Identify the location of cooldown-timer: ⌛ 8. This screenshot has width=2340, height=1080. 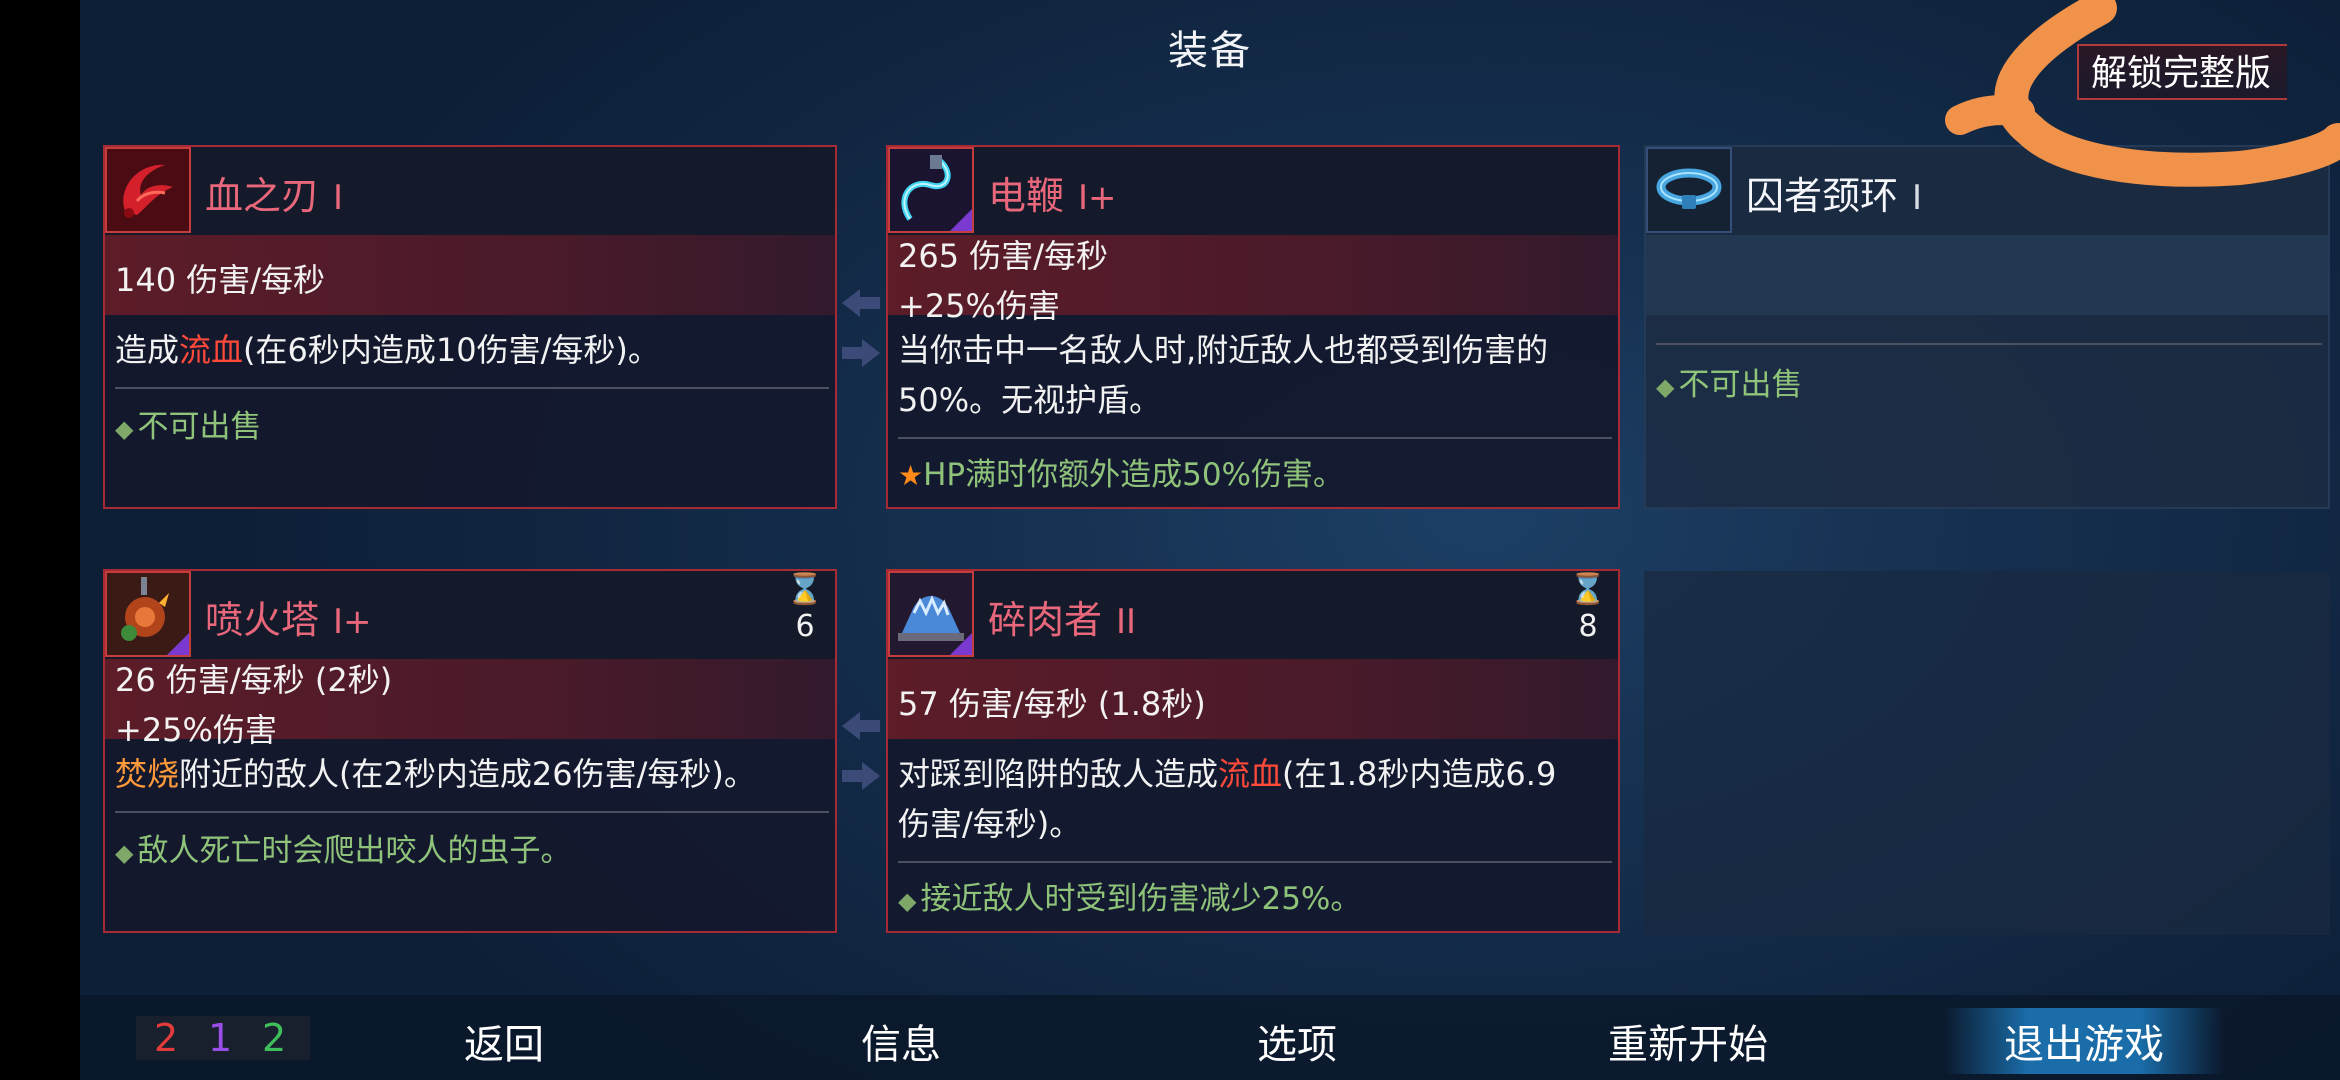
(1588, 610).